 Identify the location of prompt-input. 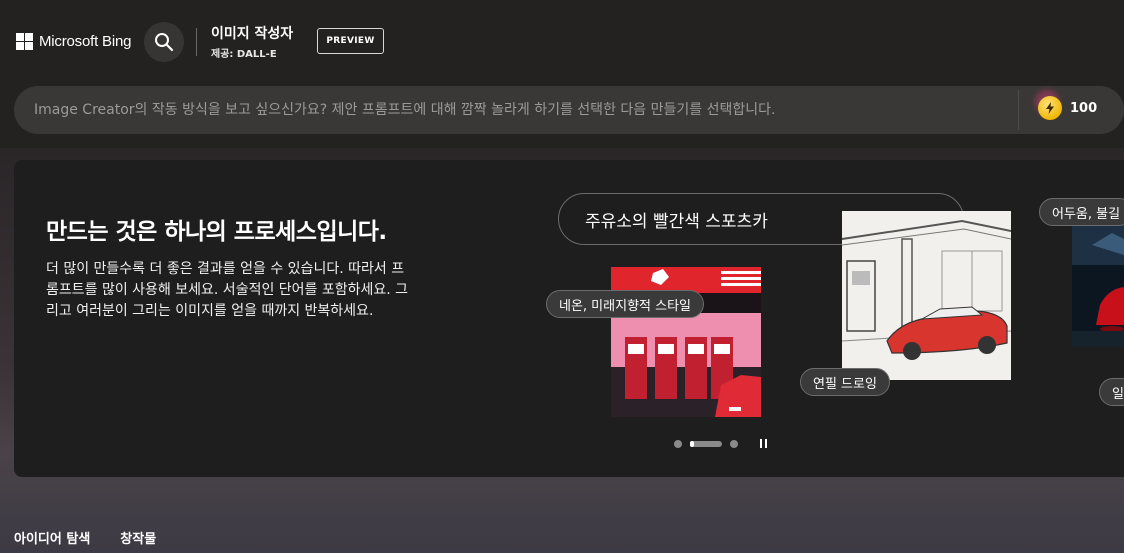
(514, 110).